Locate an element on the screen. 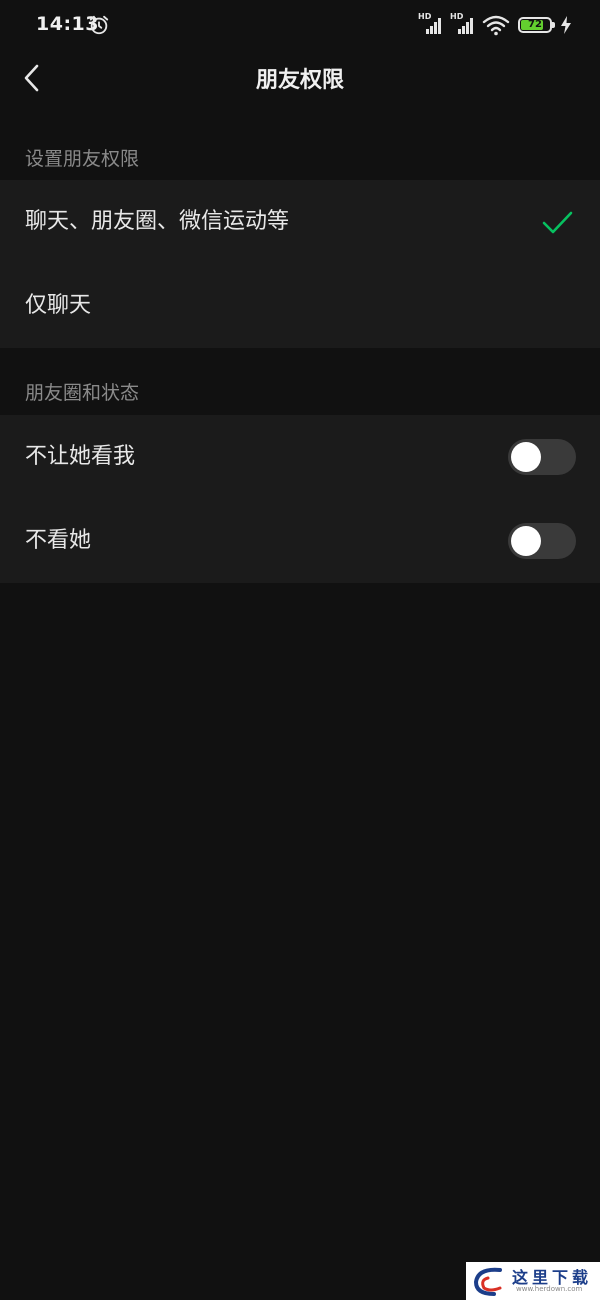 This screenshot has width=600, height=1300. option-label: 仅聊天 is located at coordinates (58, 305).